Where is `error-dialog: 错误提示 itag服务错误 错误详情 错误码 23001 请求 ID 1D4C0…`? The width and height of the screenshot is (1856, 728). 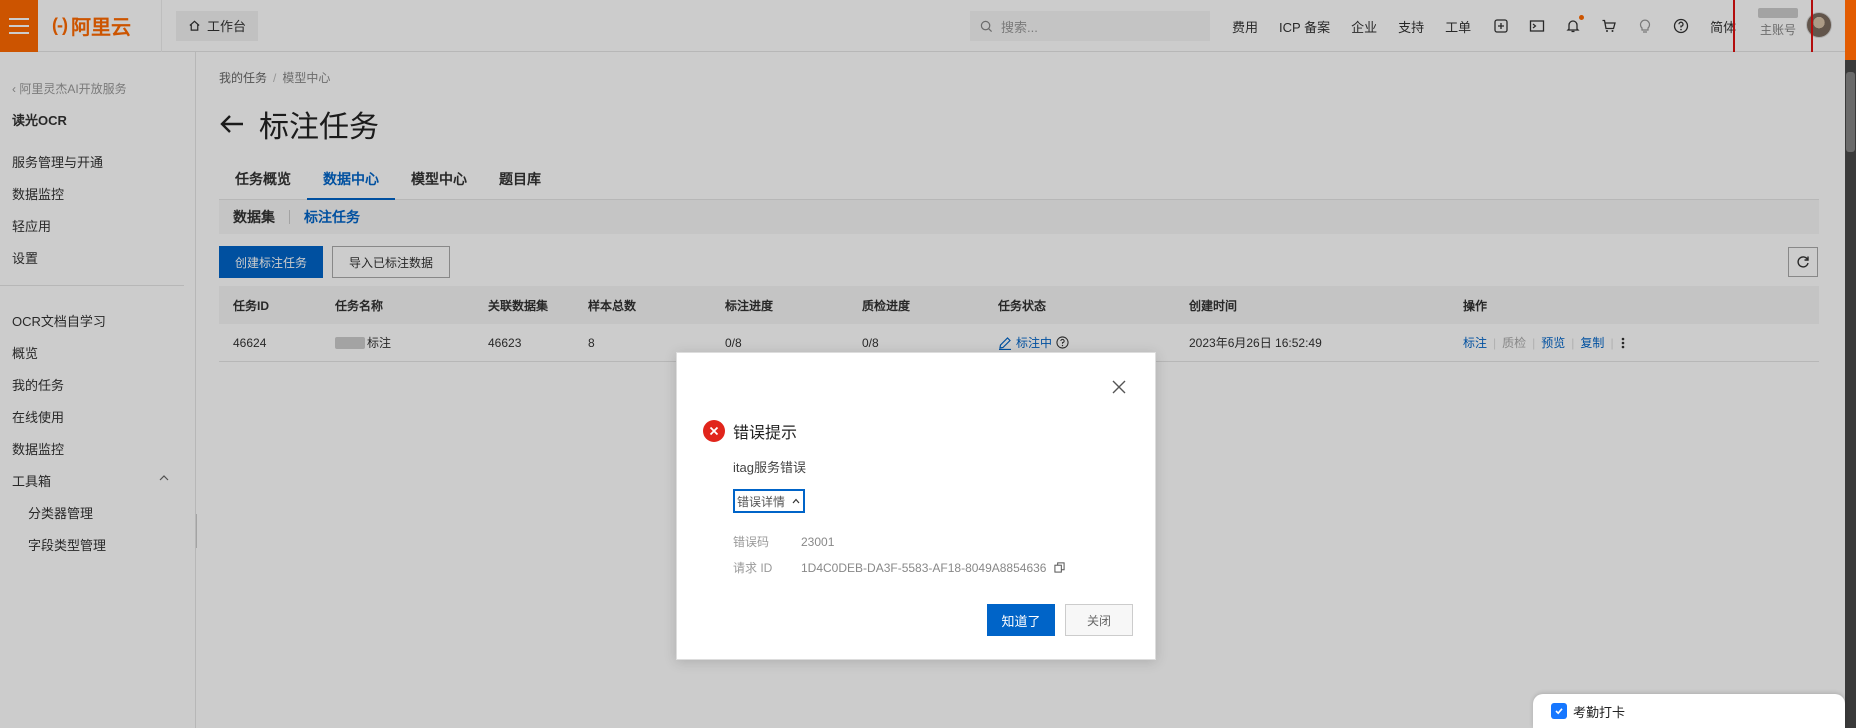
error-dialog: 错误提示 itag服务错误 错误详情 错误码 23001 请求 ID 1D4C0… is located at coordinates (916, 506).